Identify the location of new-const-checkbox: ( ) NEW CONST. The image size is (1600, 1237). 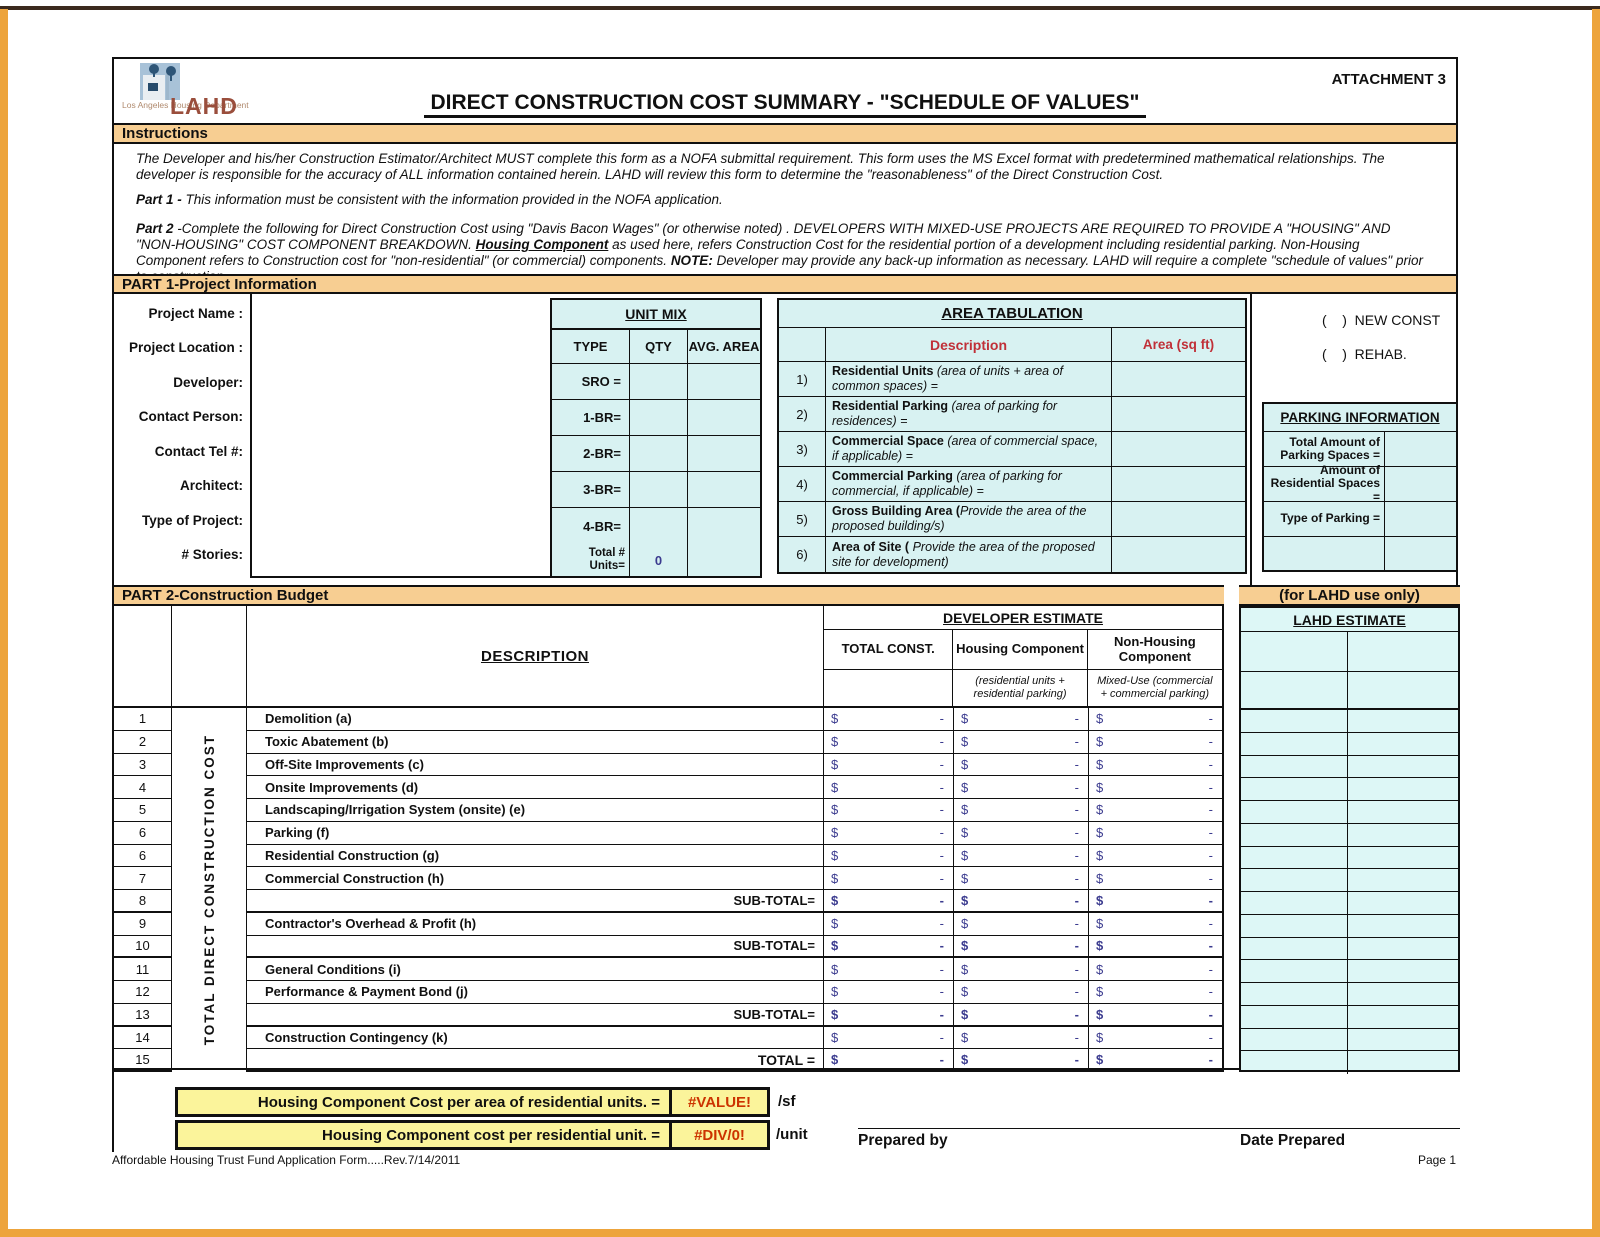
(1381, 320).